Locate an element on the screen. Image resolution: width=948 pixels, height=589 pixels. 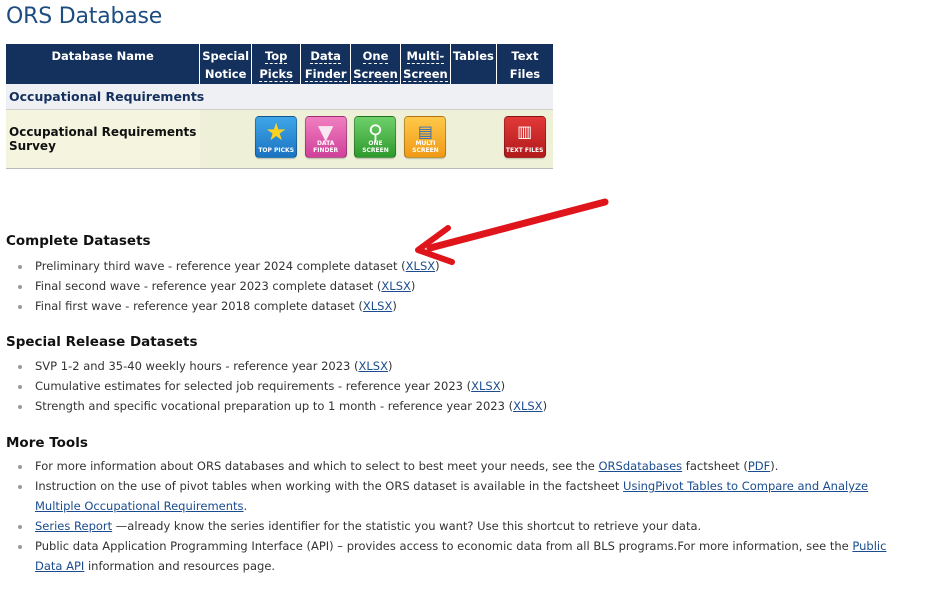
one-screen-cell: ⚲ ONE SCREEN is located at coordinates (375, 139).